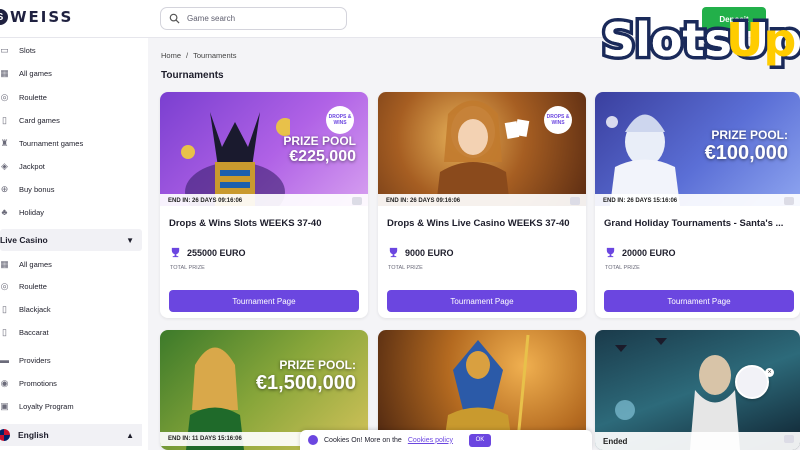 The height and width of the screenshot is (450, 800). What do you see at coordinates (71, 435) in the screenshot?
I see `language-selector: English ▲` at bounding box center [71, 435].